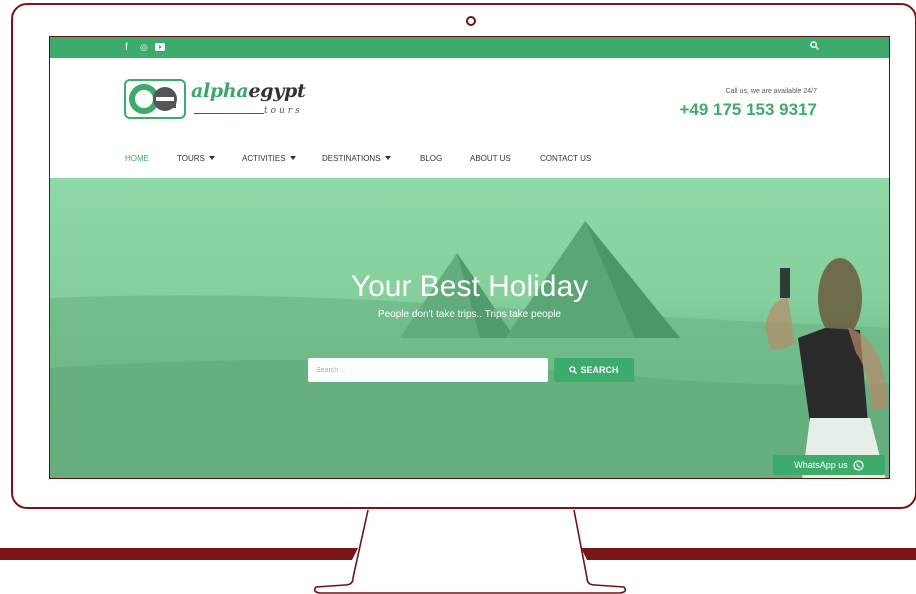 The height and width of the screenshot is (594, 916). I want to click on nav-item-activities: ACTIVITIES, so click(269, 158).